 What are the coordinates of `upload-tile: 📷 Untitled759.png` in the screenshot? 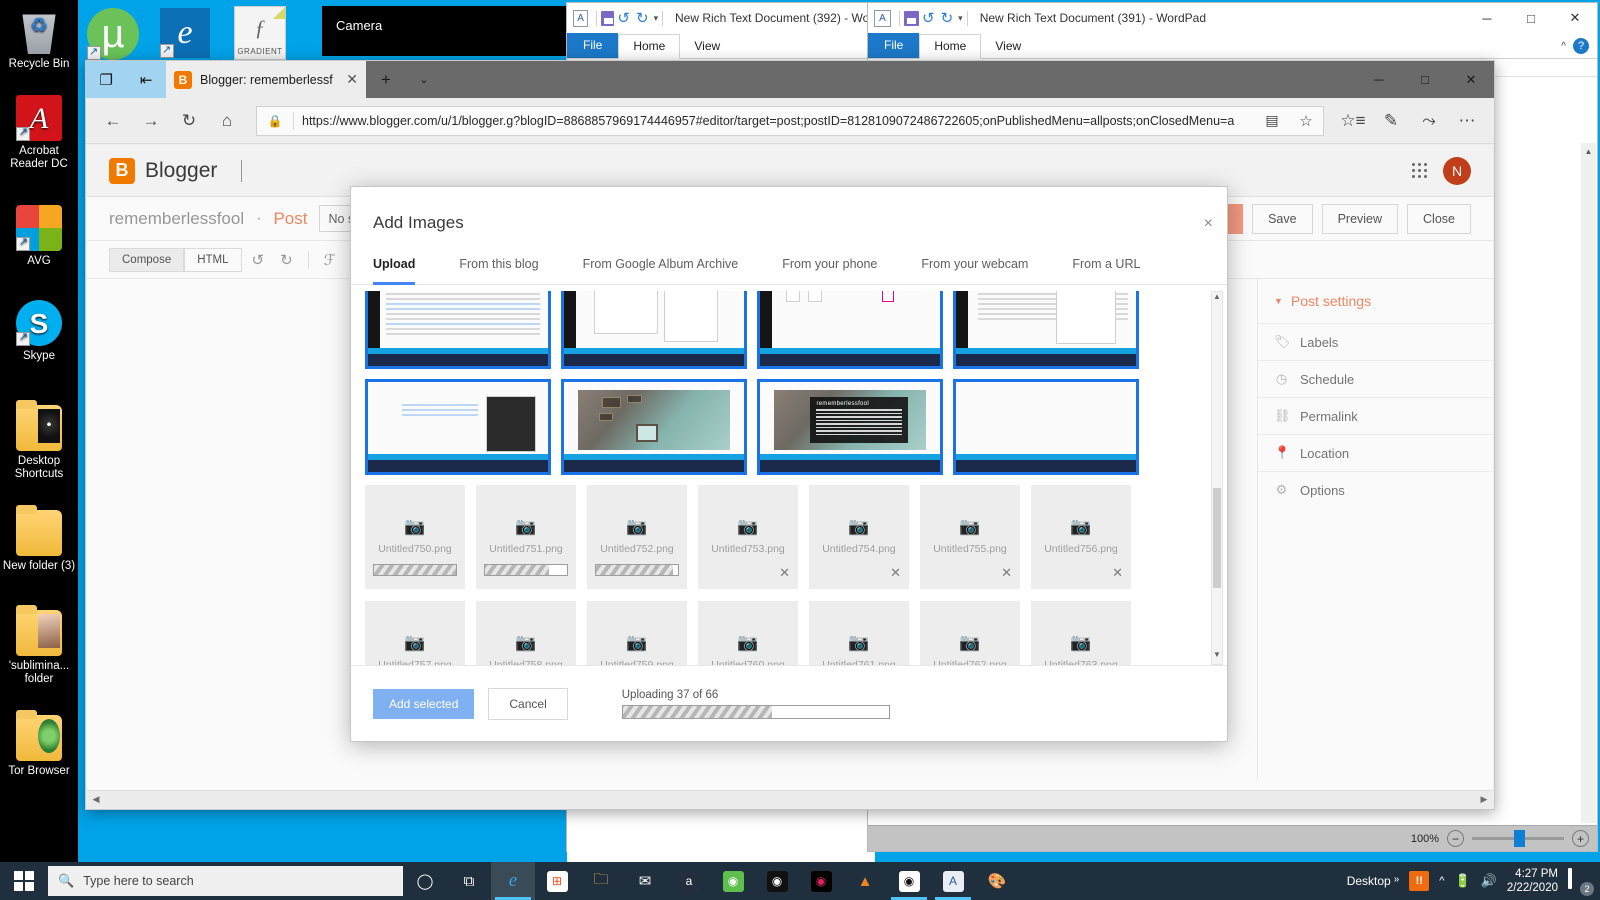 It's located at (637, 633).